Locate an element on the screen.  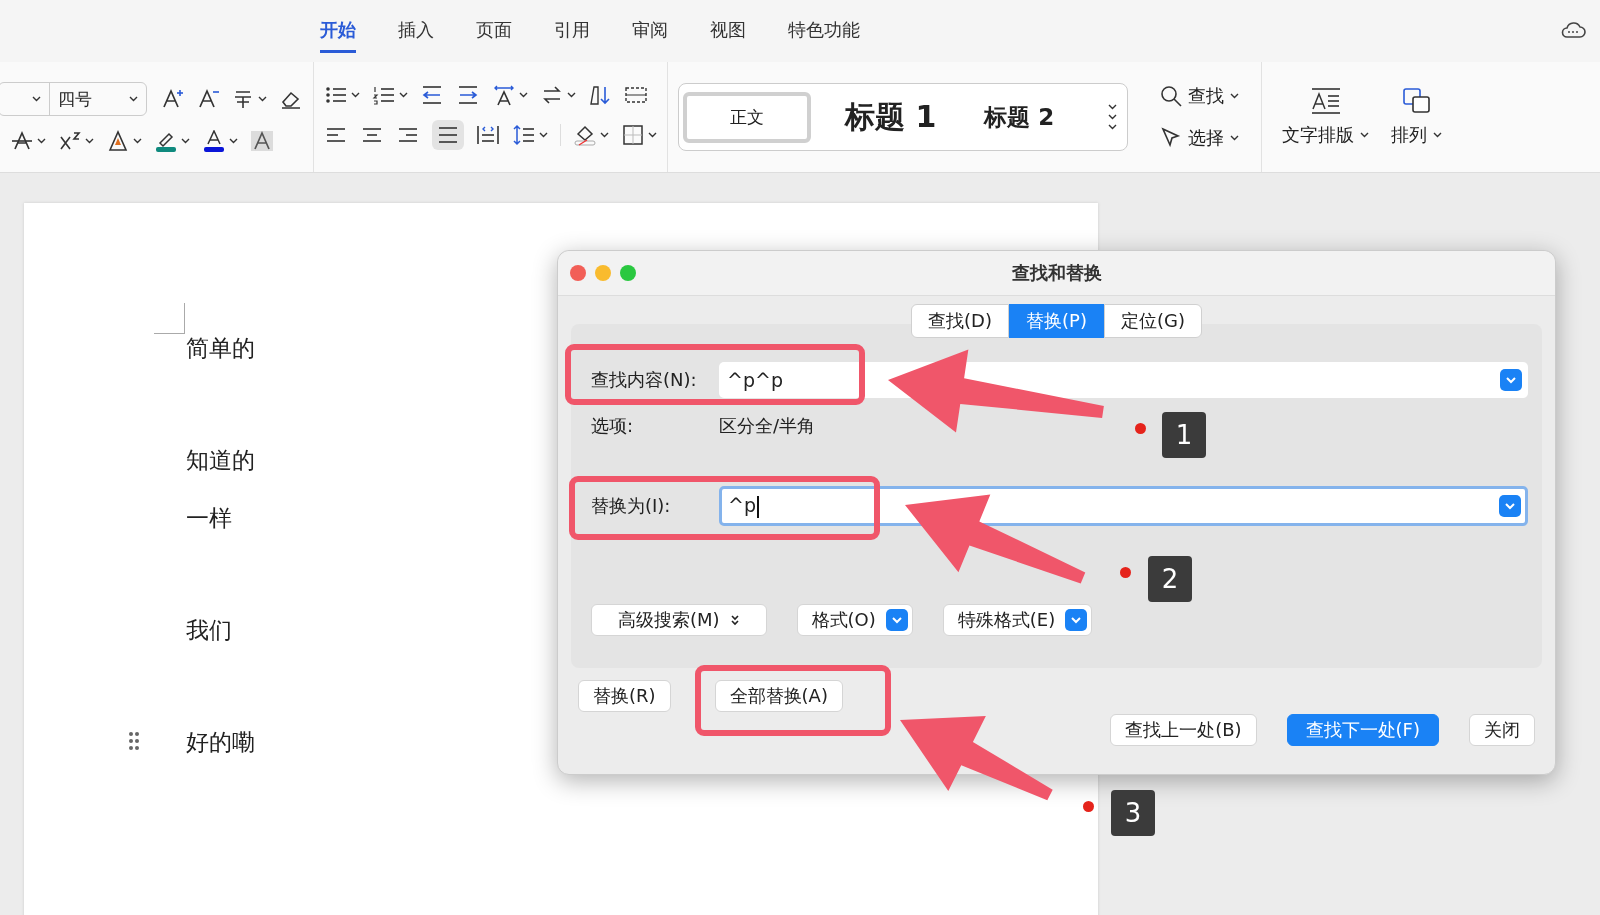
ribbon-tab: 引用 is located at coordinates (572, 31).